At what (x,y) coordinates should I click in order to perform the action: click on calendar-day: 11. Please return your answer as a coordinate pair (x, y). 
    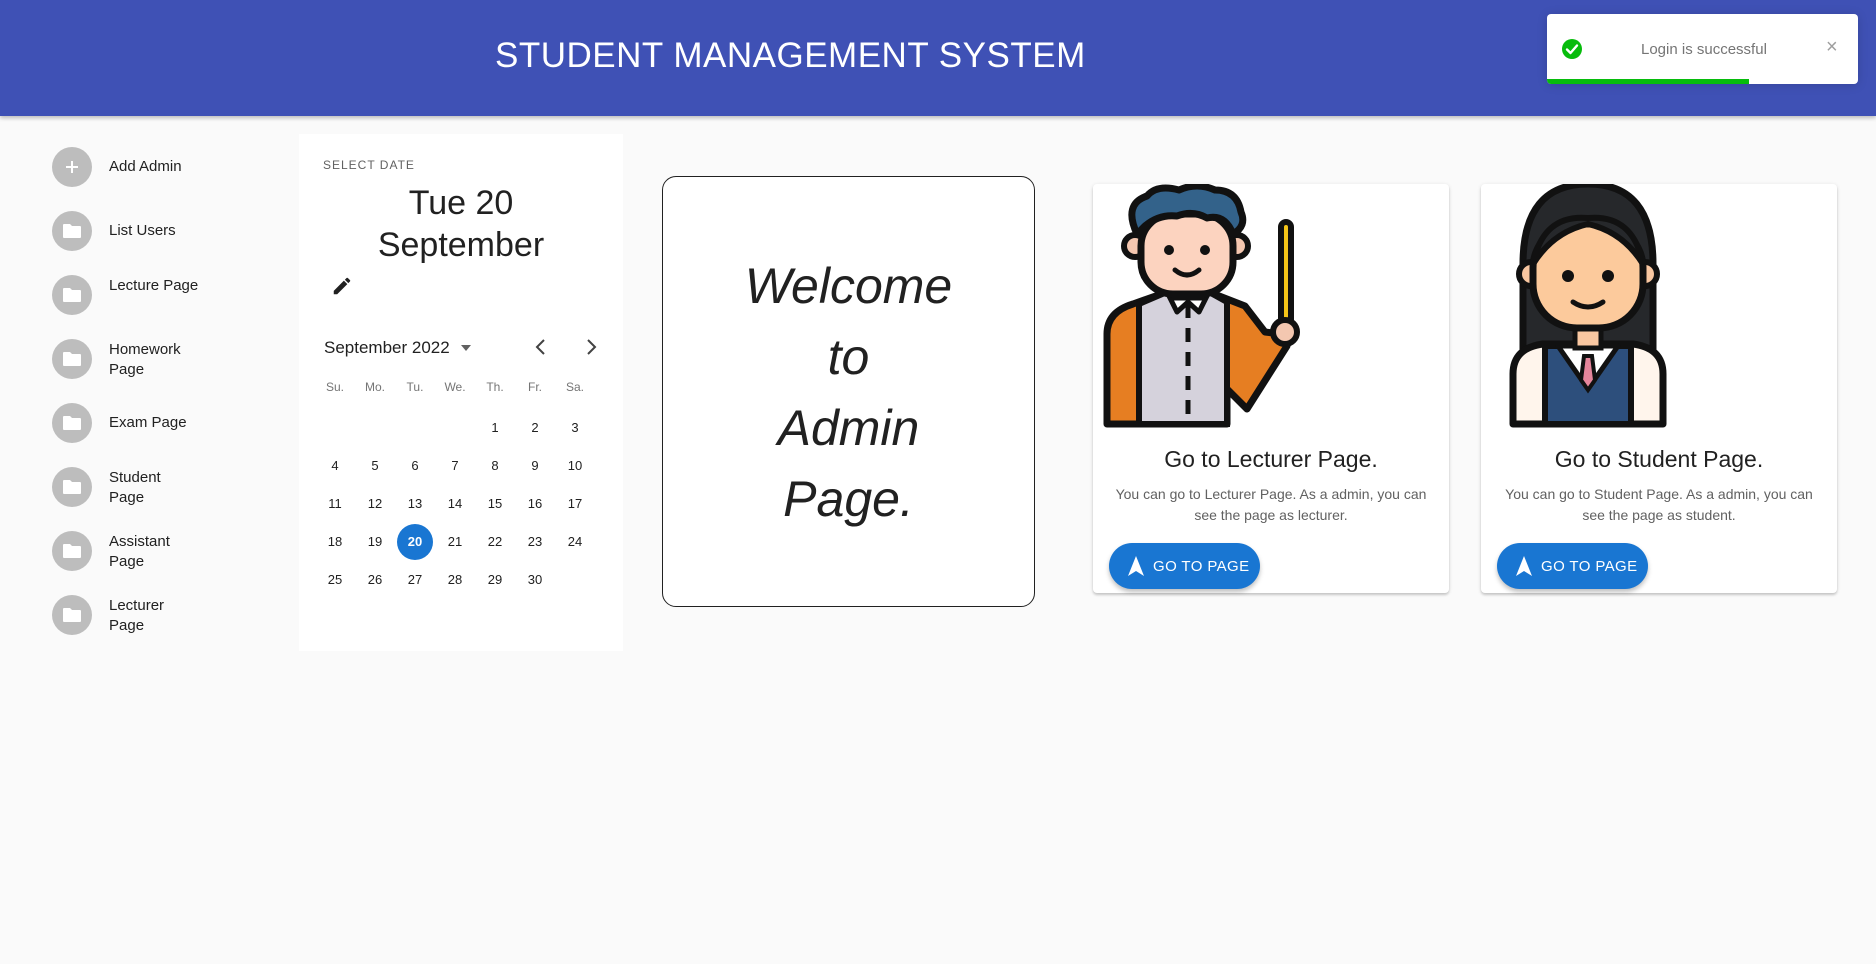
    Looking at the image, I should click on (335, 504).